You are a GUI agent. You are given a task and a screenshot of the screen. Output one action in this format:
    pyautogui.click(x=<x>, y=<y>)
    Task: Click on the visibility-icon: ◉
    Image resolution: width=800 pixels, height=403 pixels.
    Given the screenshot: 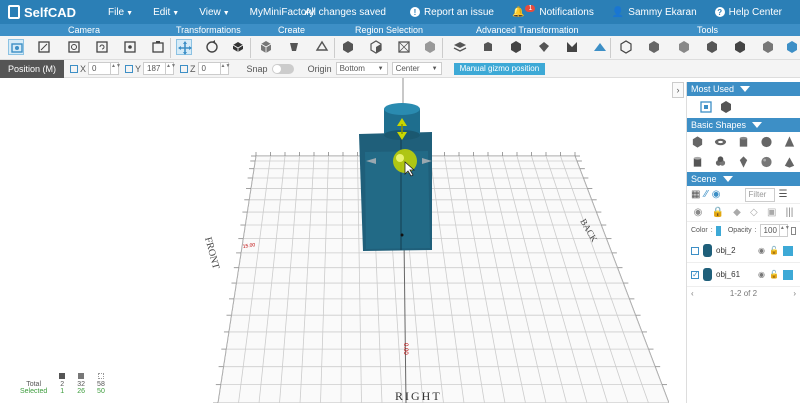 What is the action you would take?
    pyautogui.click(x=698, y=212)
    